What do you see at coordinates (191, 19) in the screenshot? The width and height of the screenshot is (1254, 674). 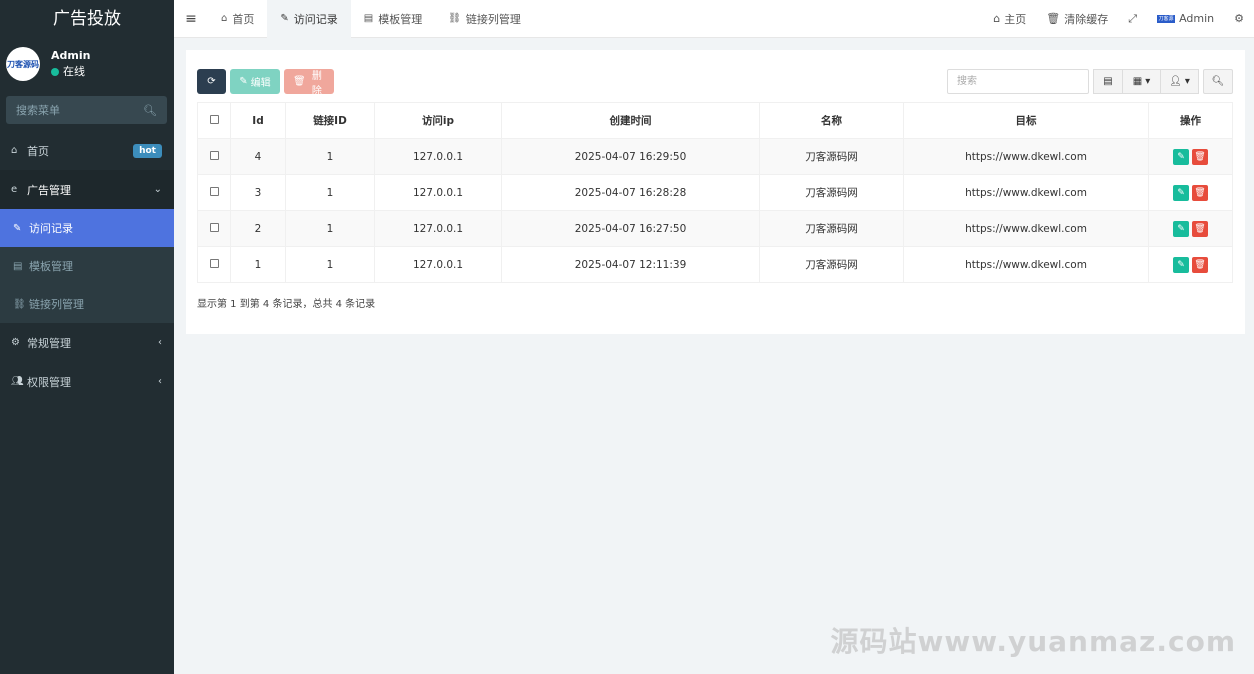 I see `menu-toggle-icon: ≡` at bounding box center [191, 19].